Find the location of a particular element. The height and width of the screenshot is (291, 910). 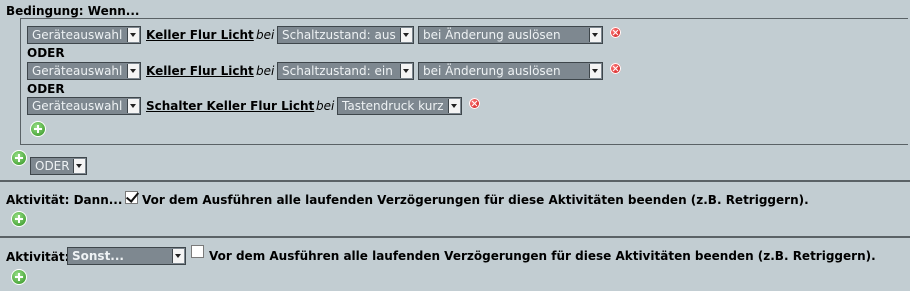

device-type-select-3-value: Geräteauswahl is located at coordinates (77, 106).